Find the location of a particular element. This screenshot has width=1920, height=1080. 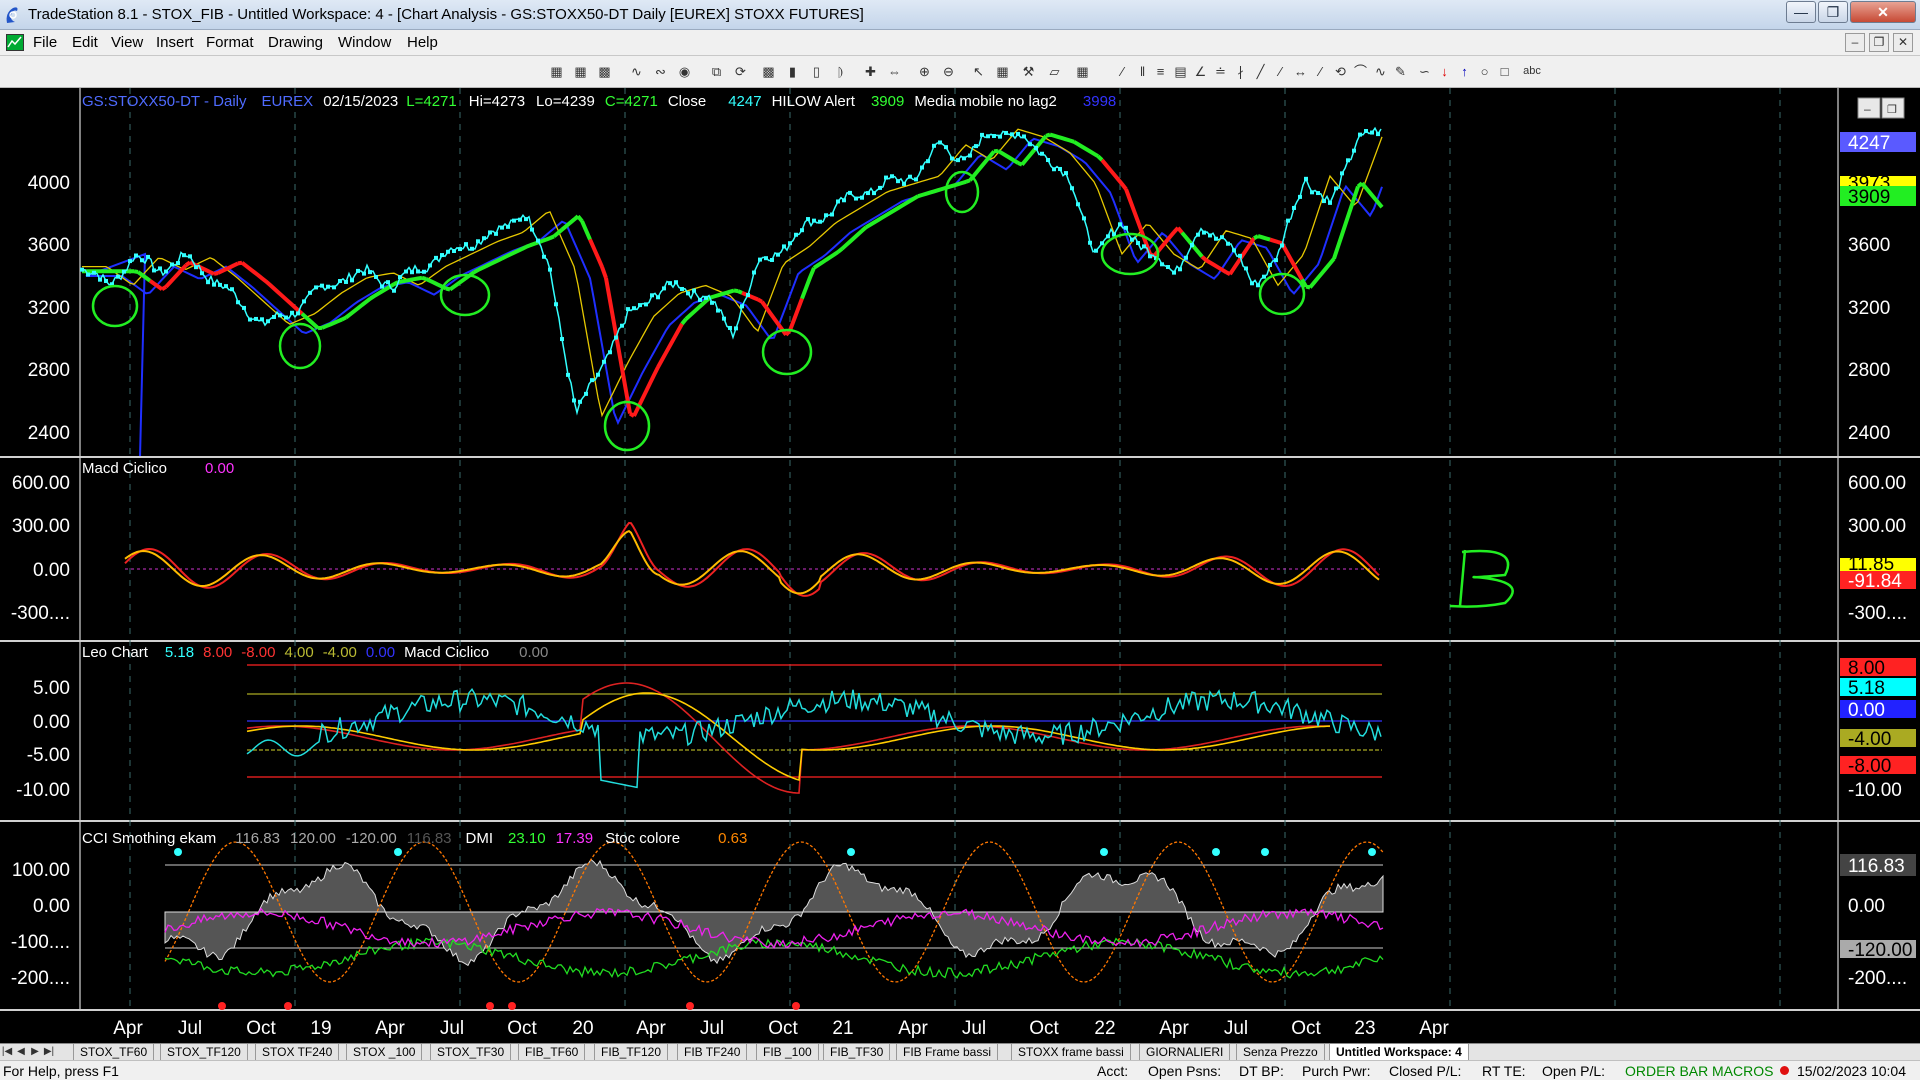

tab-giornalieri: GIORNALIERI is located at coordinates (1185, 1052).